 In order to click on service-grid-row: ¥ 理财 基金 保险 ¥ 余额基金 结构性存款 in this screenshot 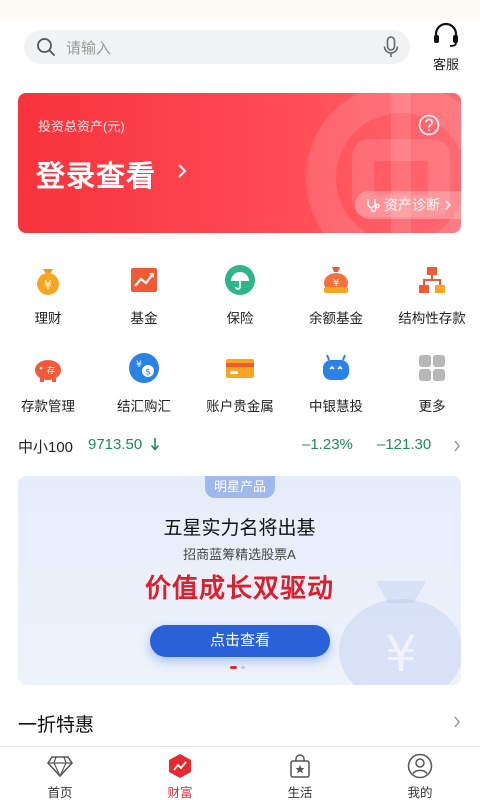, I will do `click(240, 307)`.